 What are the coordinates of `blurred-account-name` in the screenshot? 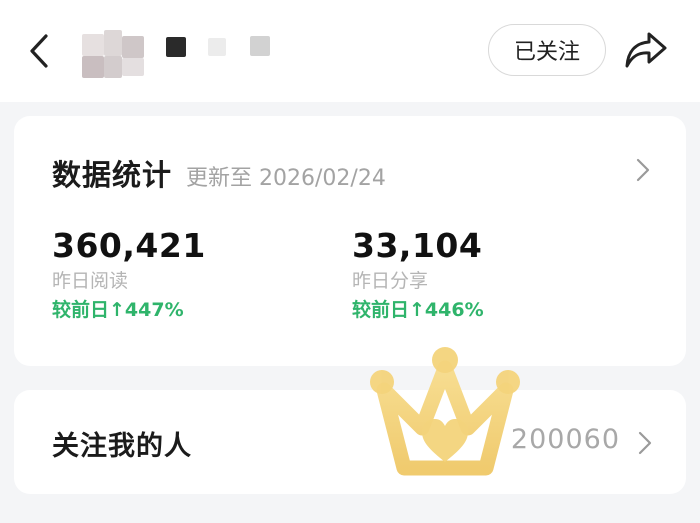 It's located at (182, 50).